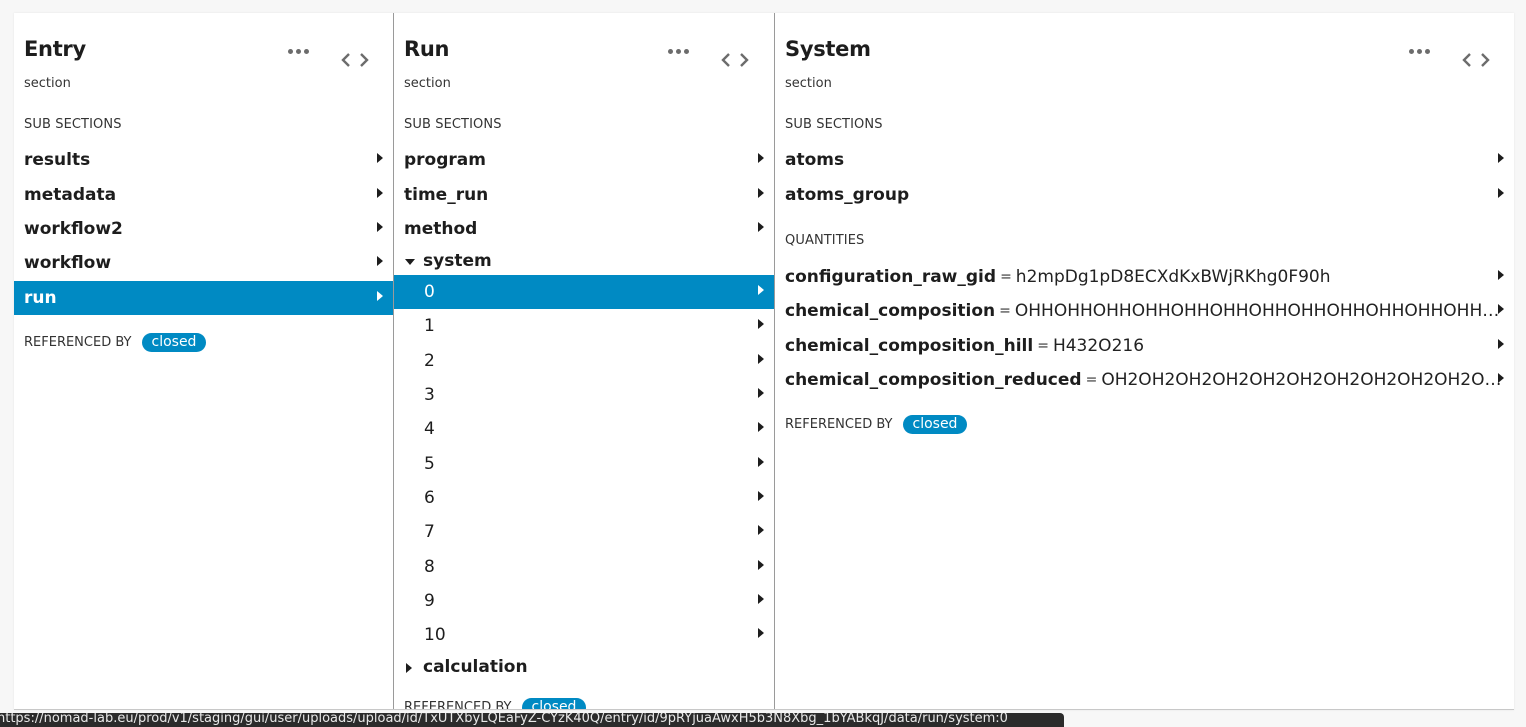 Image resolution: width=1526 pixels, height=727 pixels. What do you see at coordinates (1144, 195) in the screenshot?
I see `subsection-atoms-group: atoms_group` at bounding box center [1144, 195].